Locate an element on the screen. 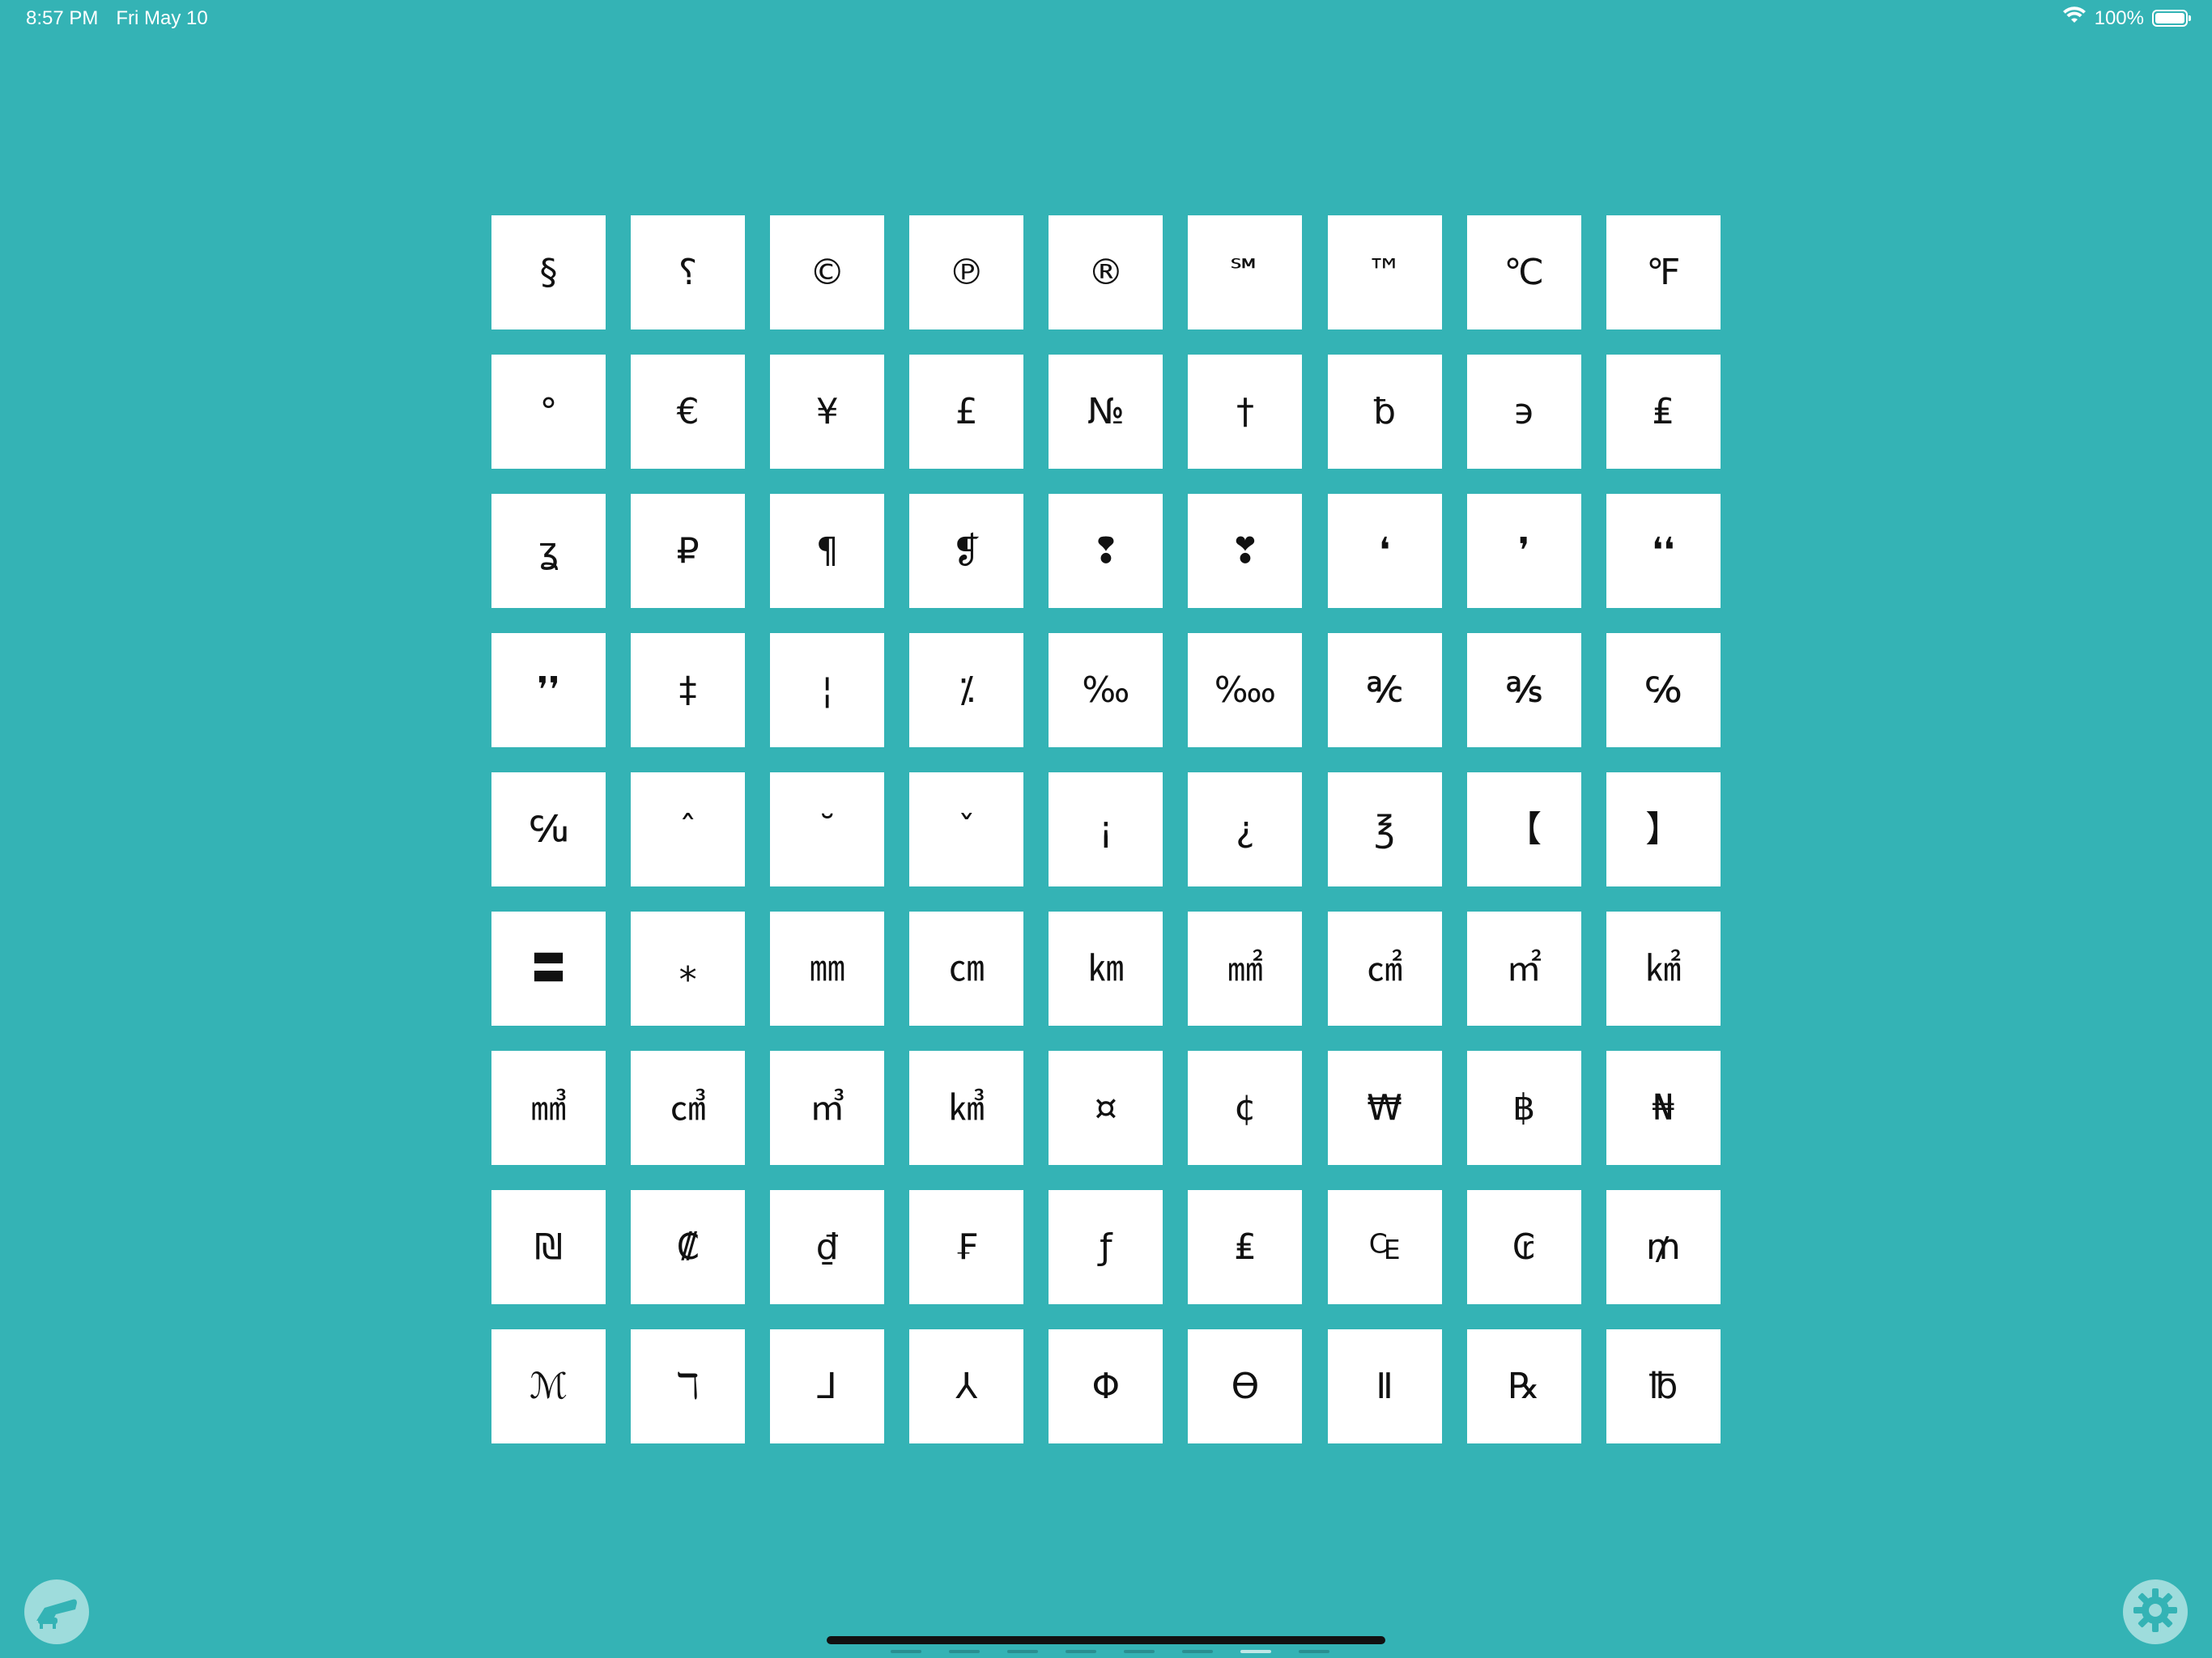  symbol-tile: ¦ is located at coordinates (828, 690).